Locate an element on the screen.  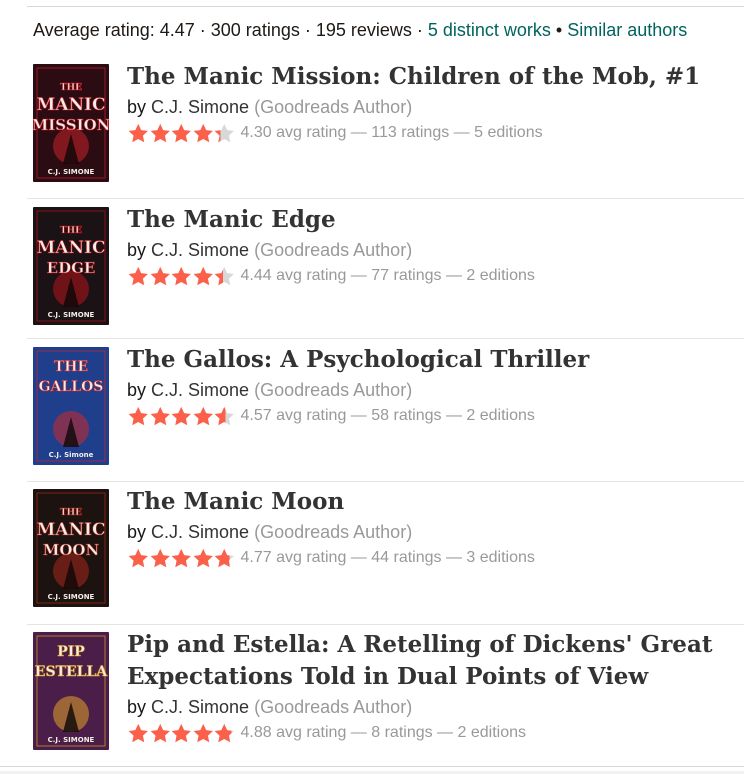
book-cover: PIP ESTELLA C.J. SIMONE is located at coordinates (71, 691).